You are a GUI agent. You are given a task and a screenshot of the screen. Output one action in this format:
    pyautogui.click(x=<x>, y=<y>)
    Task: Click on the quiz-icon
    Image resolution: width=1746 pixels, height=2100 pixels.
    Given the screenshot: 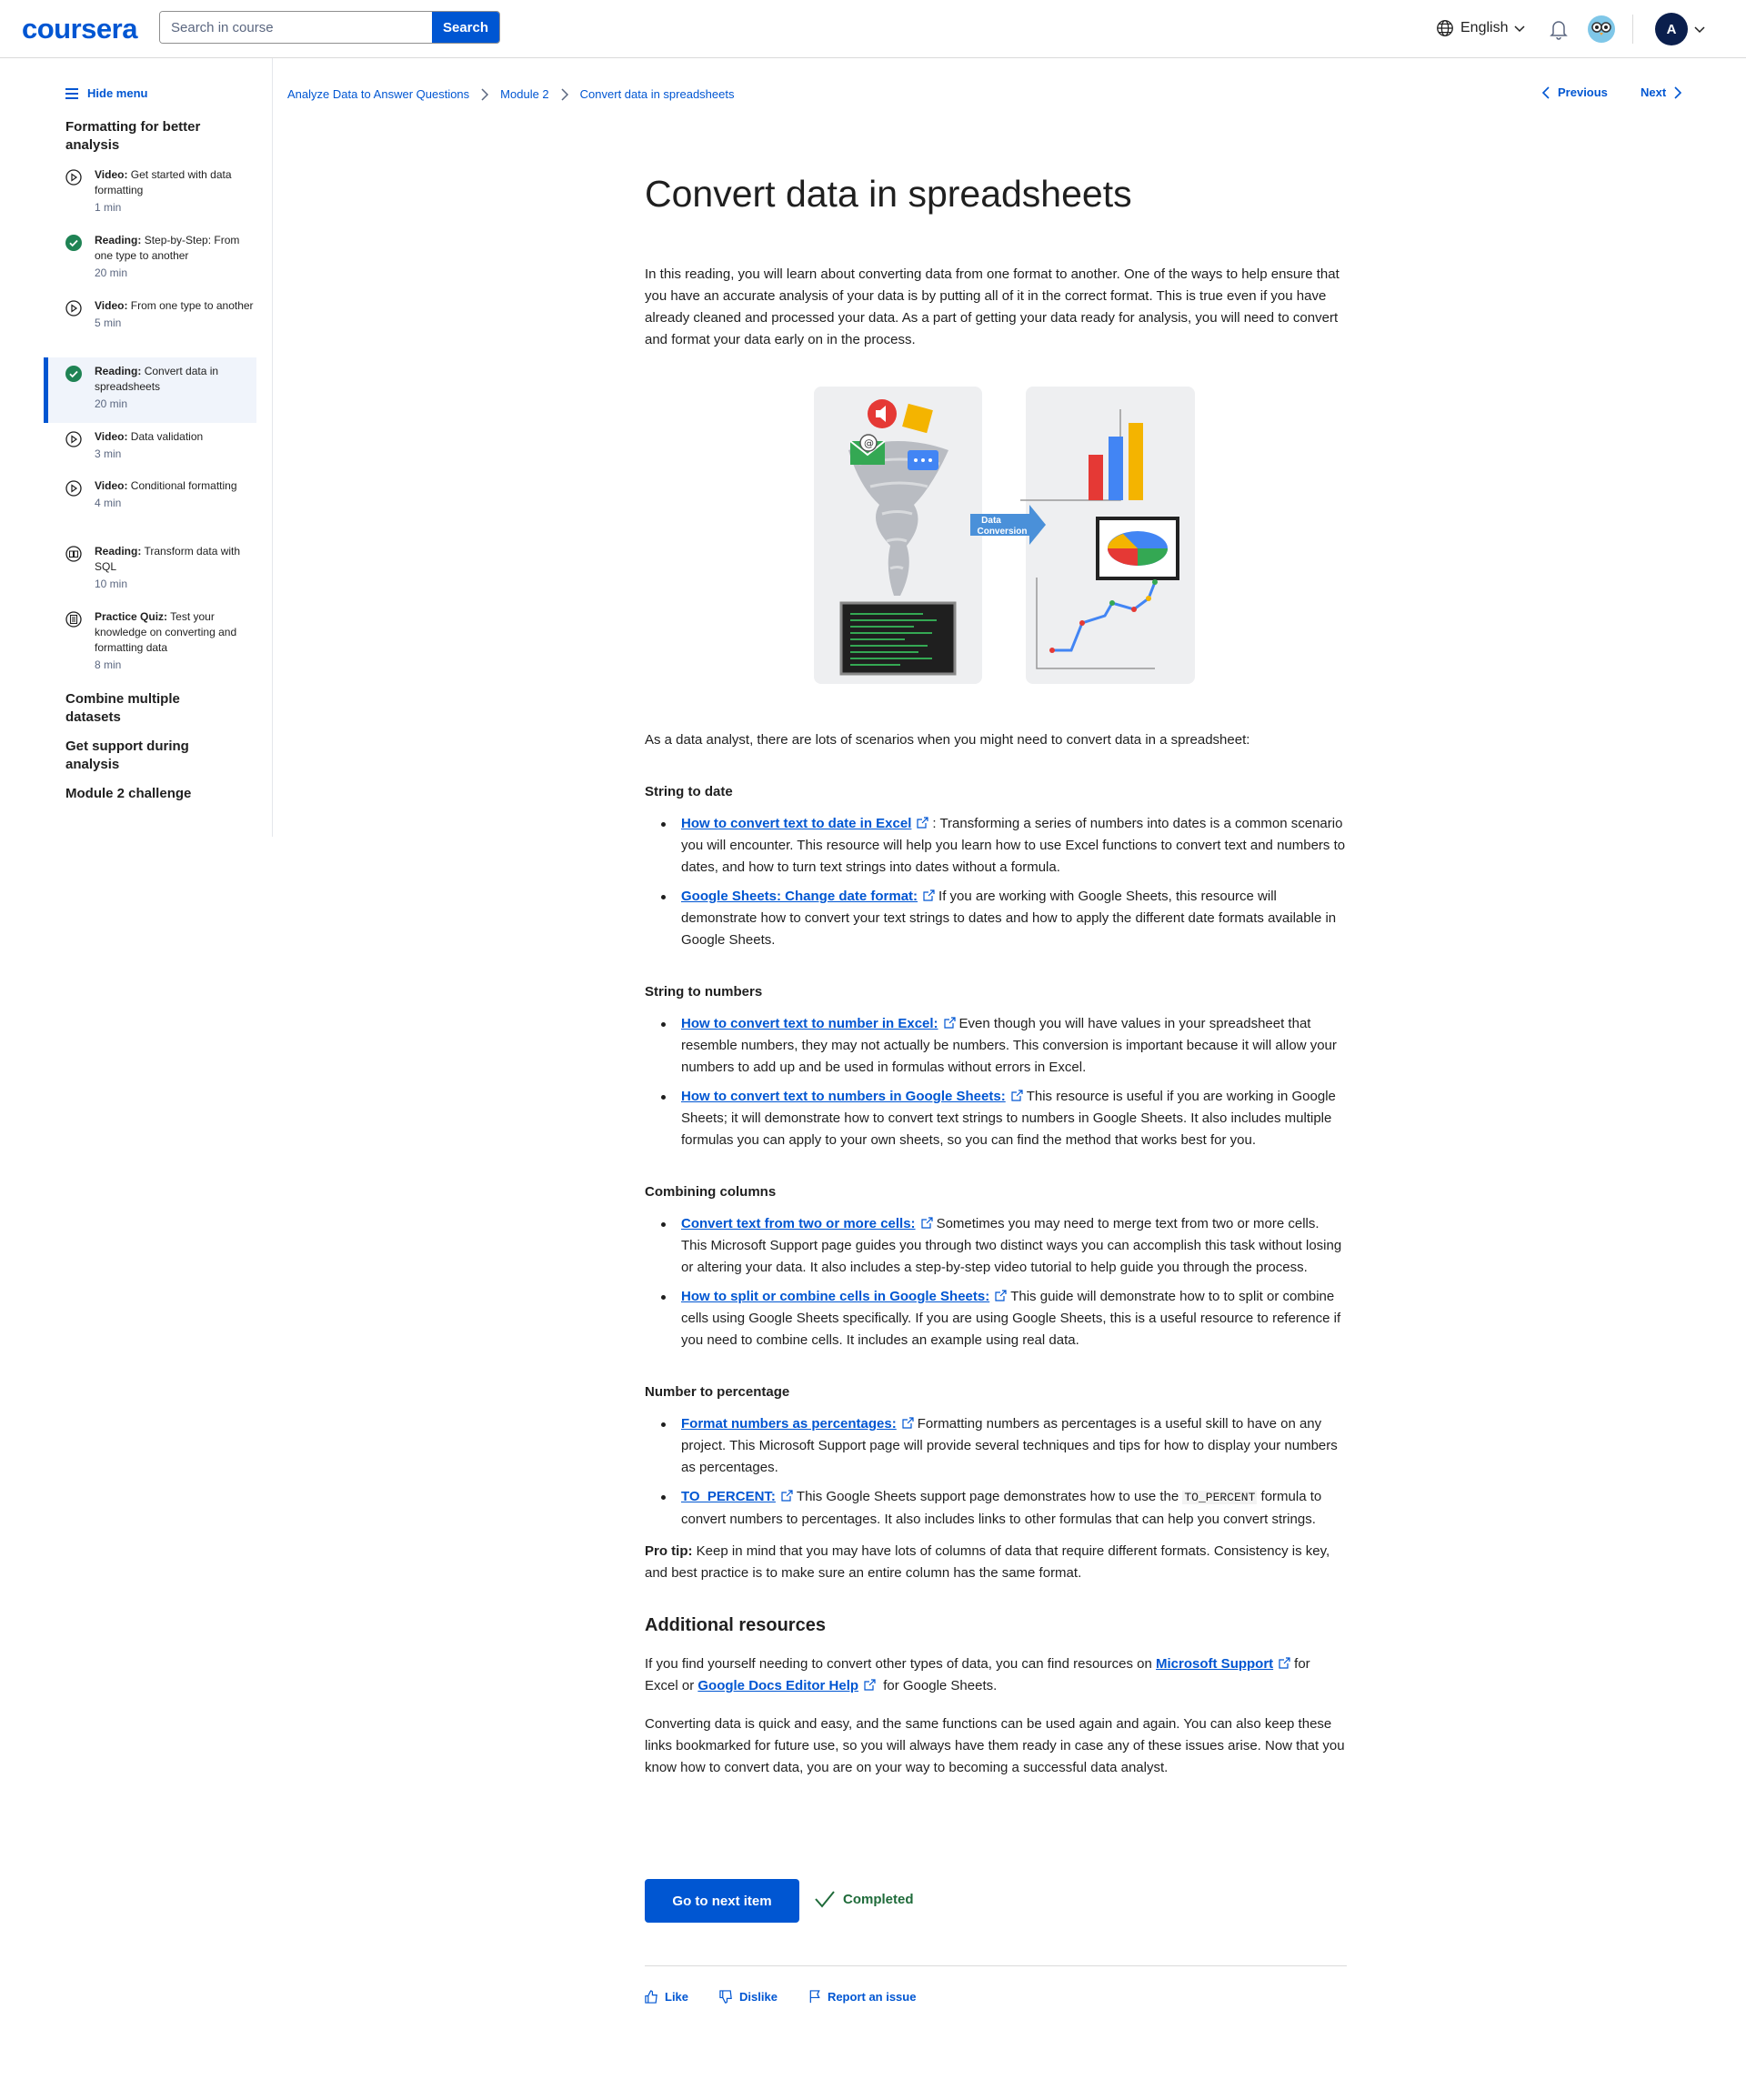 What is the action you would take?
    pyautogui.click(x=74, y=619)
    